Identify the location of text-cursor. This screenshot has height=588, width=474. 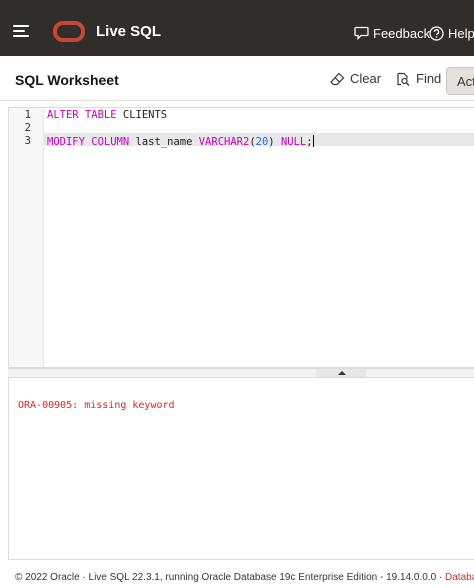
(313, 141).